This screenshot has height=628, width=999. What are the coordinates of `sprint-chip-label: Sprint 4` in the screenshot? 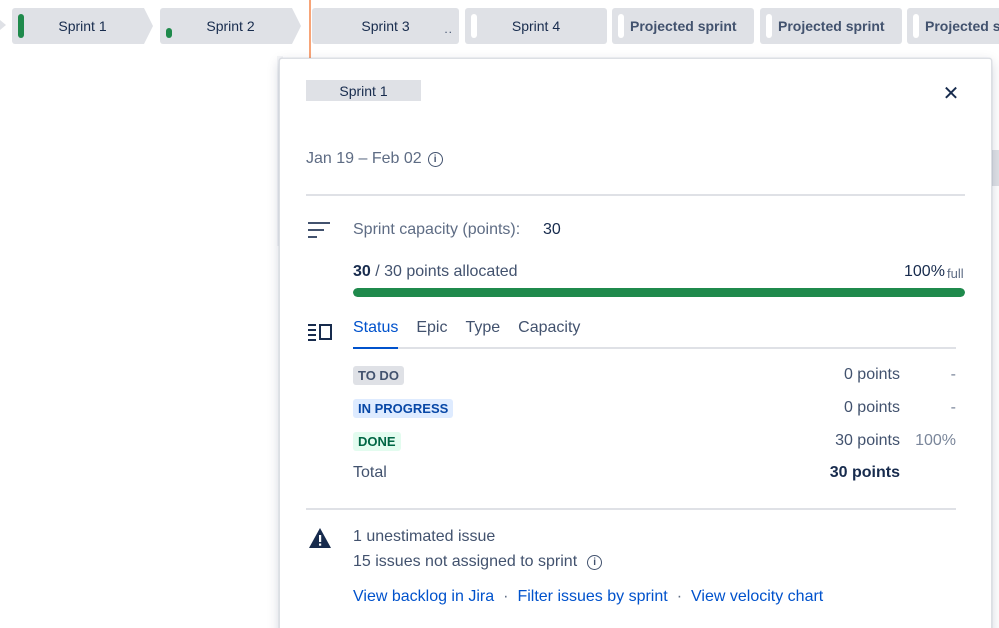 It's located at (536, 26).